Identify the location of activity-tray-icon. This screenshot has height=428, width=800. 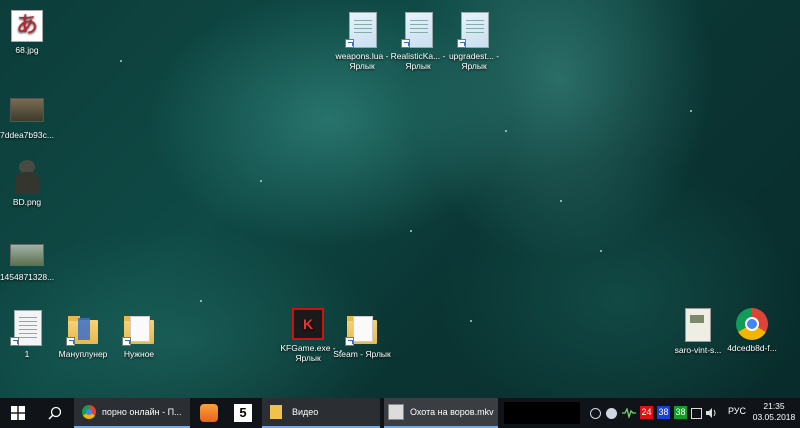
(629, 413).